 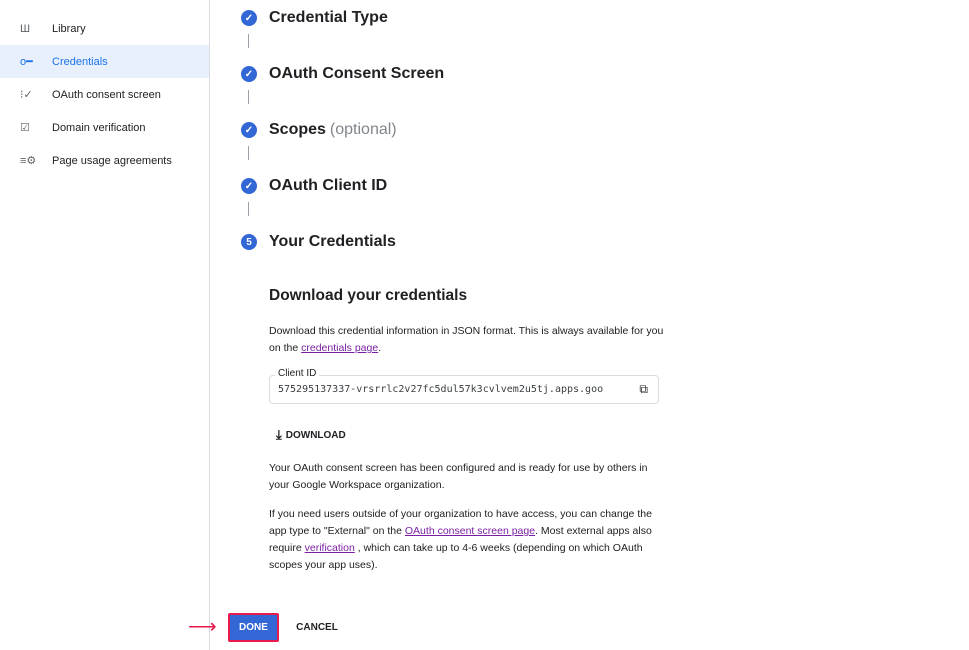 I want to click on settings-list-icon: ≡⚙, so click(x=28, y=161).